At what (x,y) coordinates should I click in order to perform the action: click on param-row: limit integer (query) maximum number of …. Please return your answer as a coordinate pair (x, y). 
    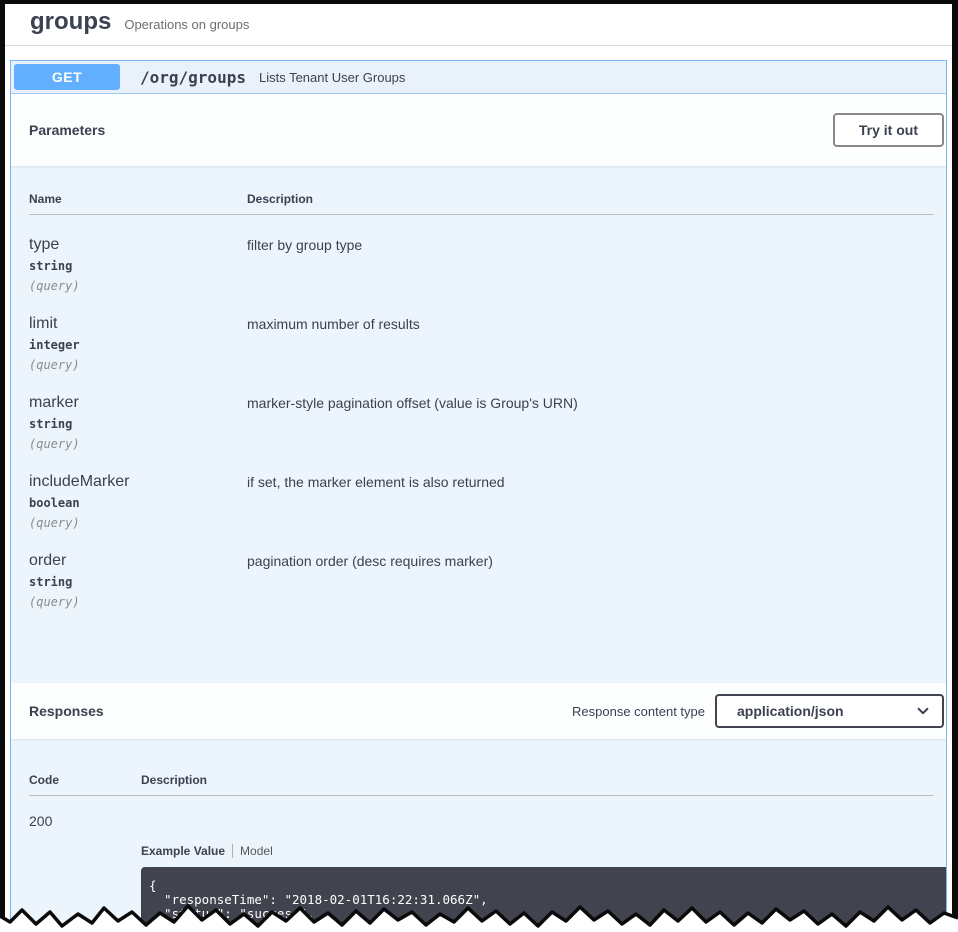
    Looking at the image, I should click on (481, 333).